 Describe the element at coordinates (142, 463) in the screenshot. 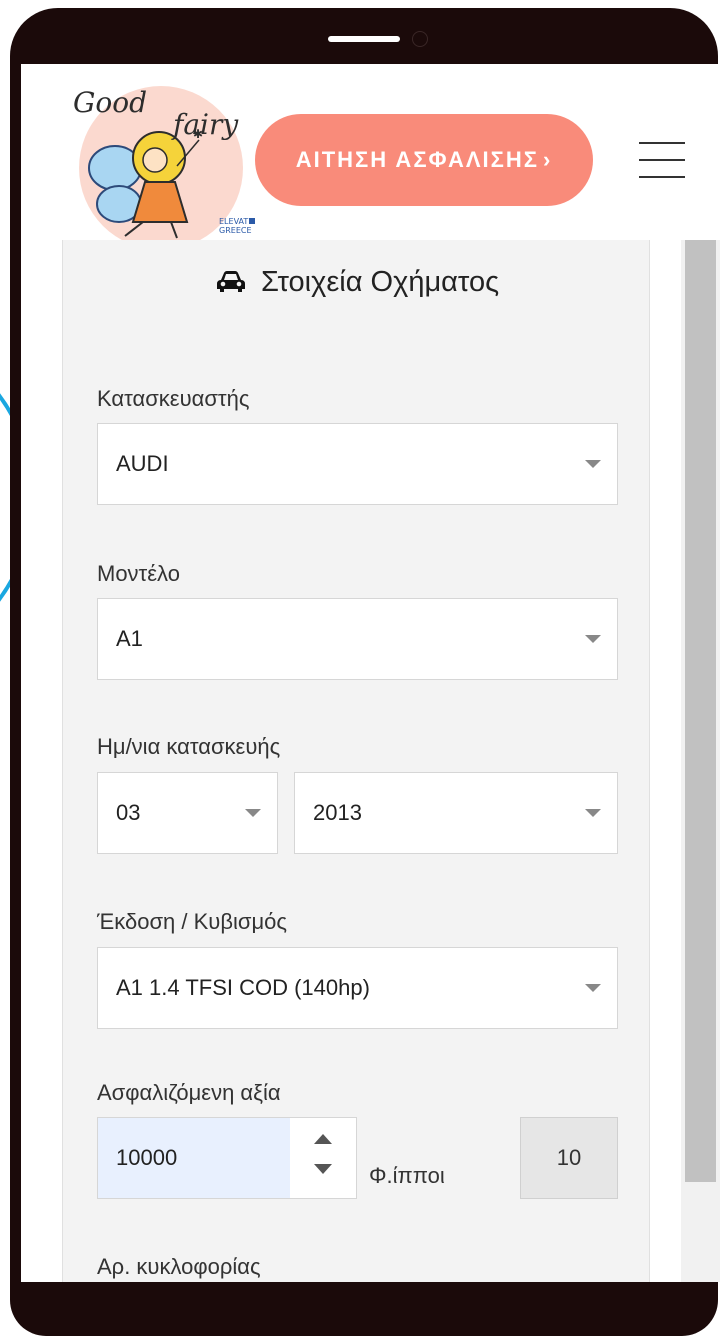

I see `manufacturer-value: AUDI` at that location.